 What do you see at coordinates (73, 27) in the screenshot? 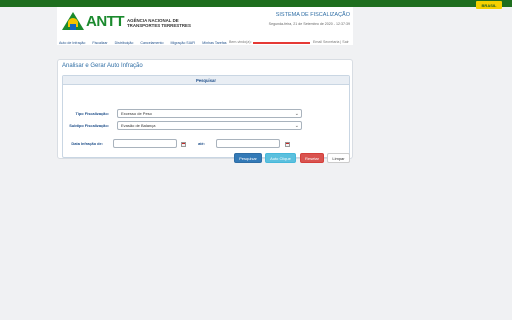
I see `antt-logo-blue-icon` at bounding box center [73, 27].